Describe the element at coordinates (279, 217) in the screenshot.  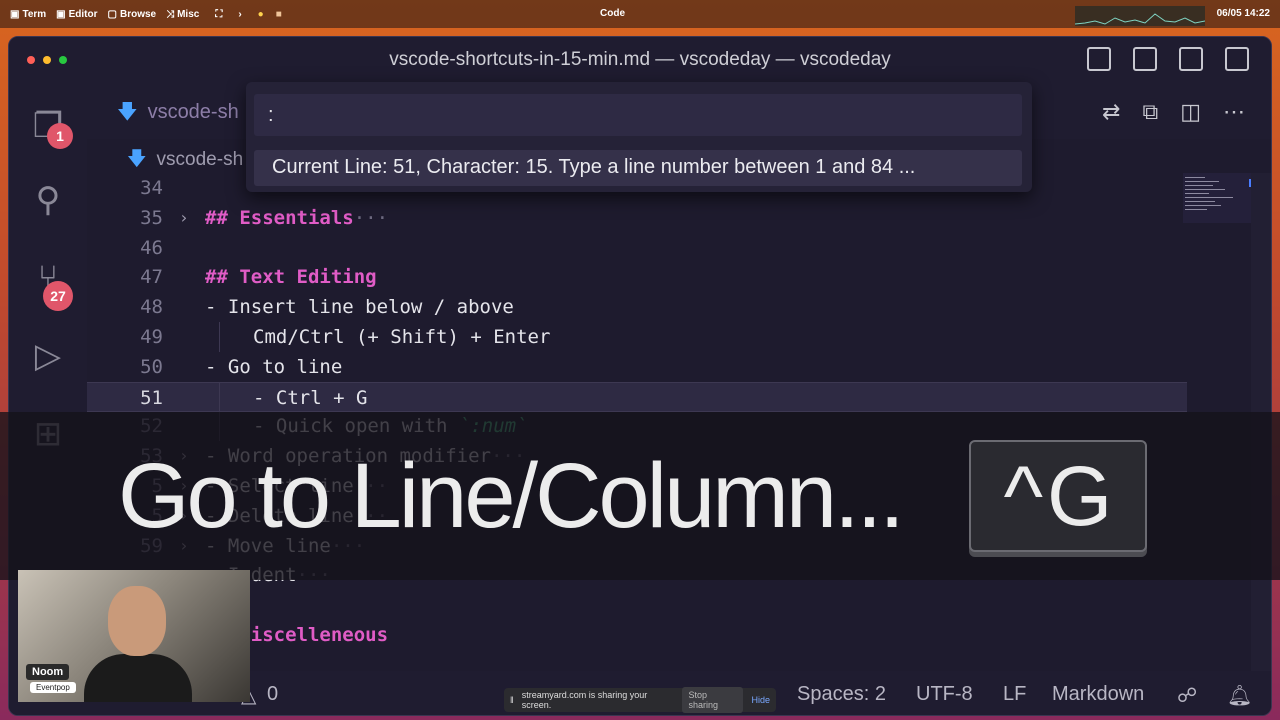
I see `markdown-heading: ## Essentials` at that location.